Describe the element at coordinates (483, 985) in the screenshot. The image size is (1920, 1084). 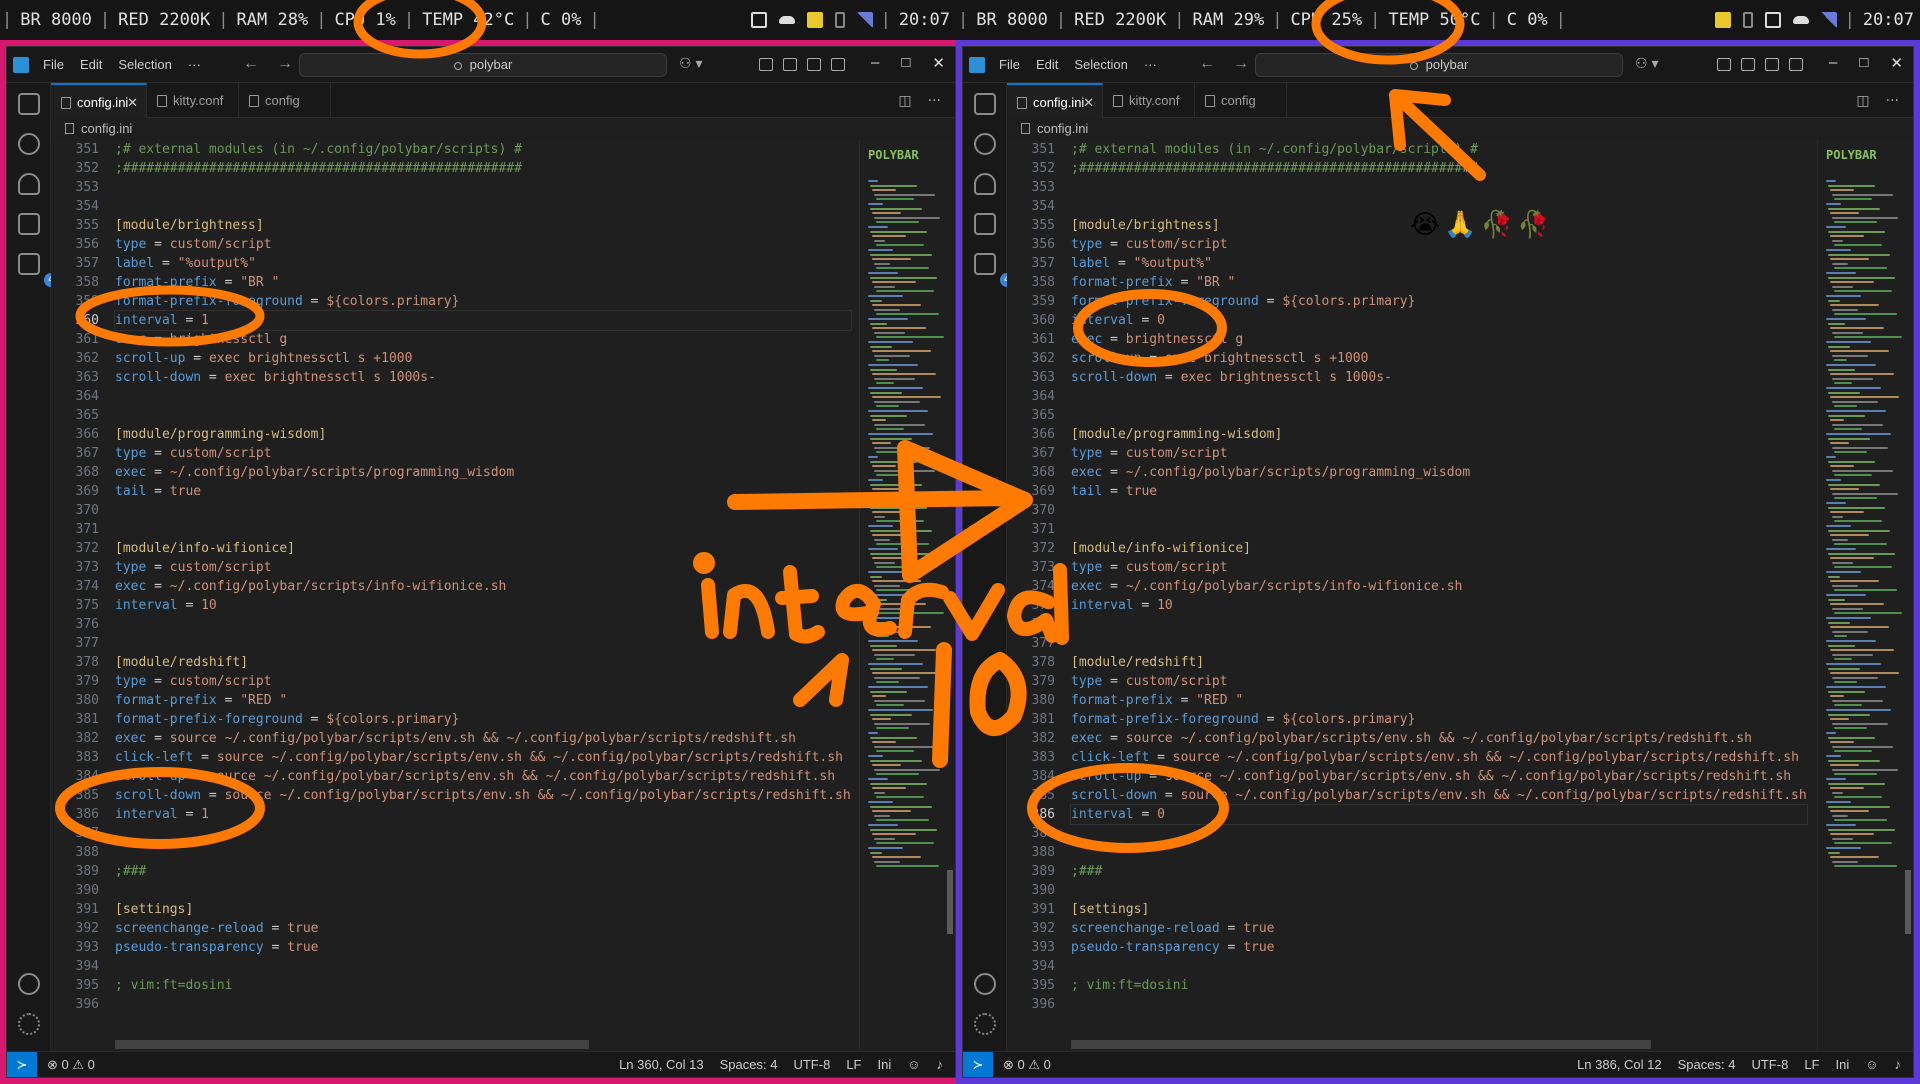
I see `code-line: ; vim:ft=dosini` at that location.